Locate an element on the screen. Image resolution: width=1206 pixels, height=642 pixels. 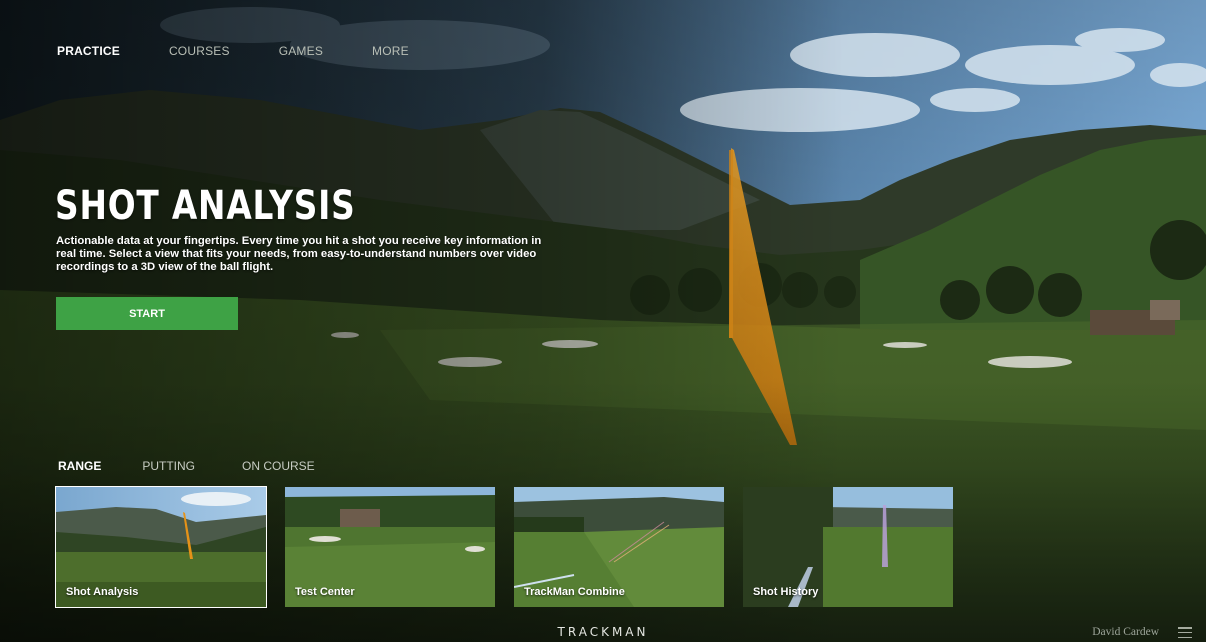
page-title: SHOT ANALYSIS is located at coordinates (205, 206).